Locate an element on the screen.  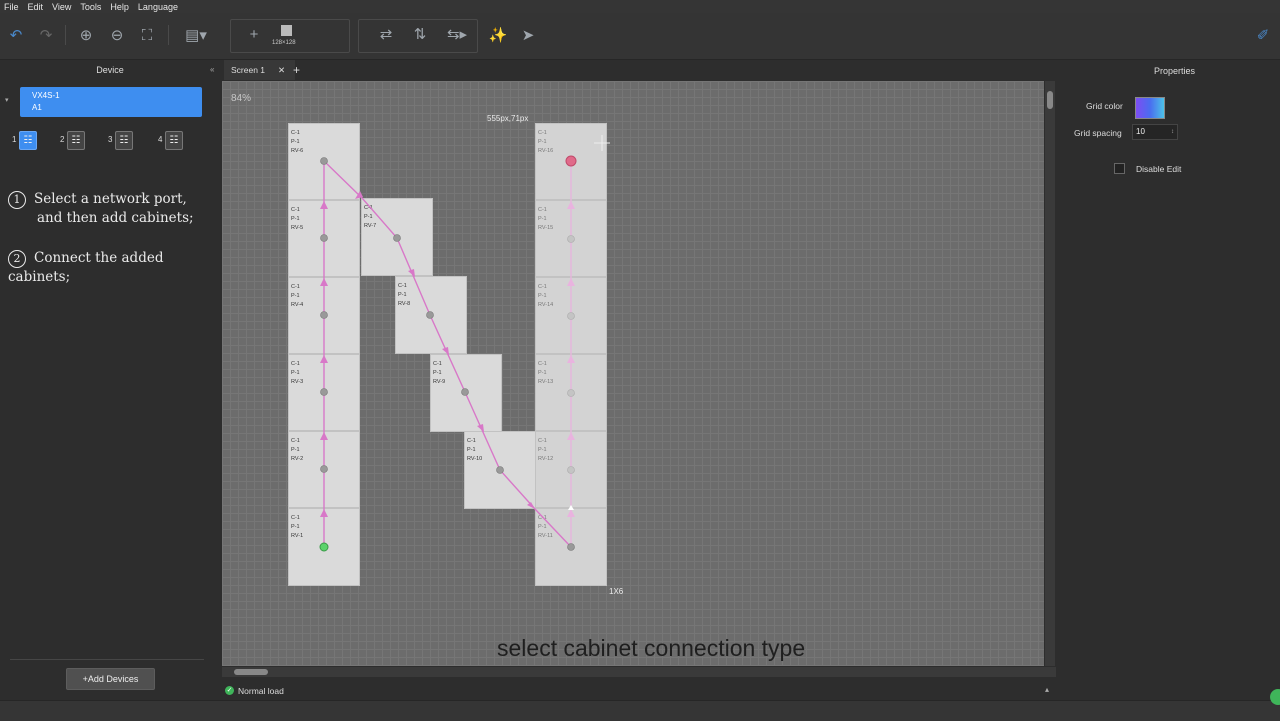
instruction-step-2: 2 Connect the added cabinets; is located at coordinates (114, 267).